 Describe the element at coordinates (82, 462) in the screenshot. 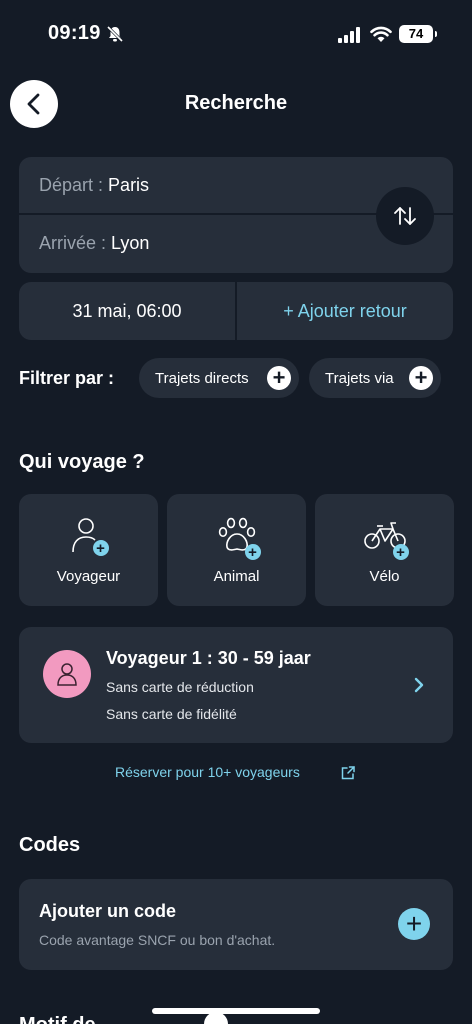

I see `who-travels-title: Qui voyage ?` at that location.